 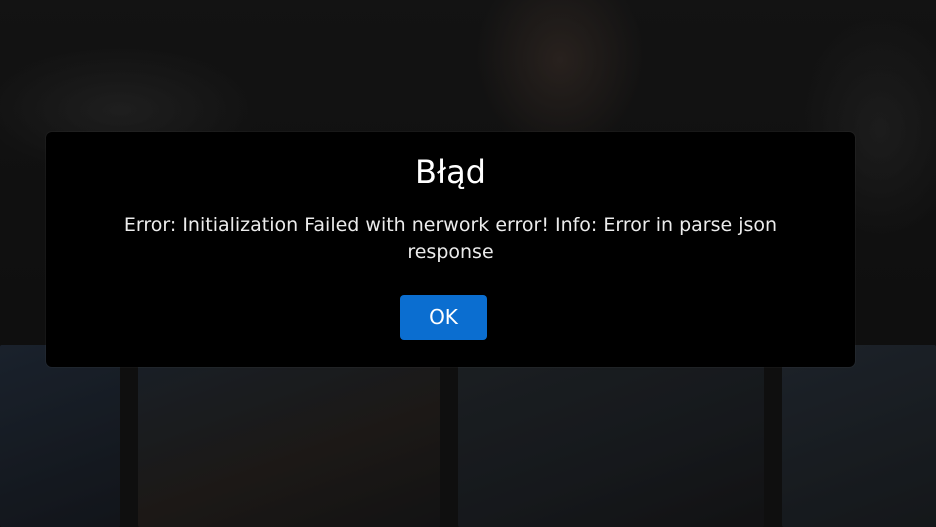 What do you see at coordinates (450, 172) in the screenshot?
I see `dialog-title: Błąd` at bounding box center [450, 172].